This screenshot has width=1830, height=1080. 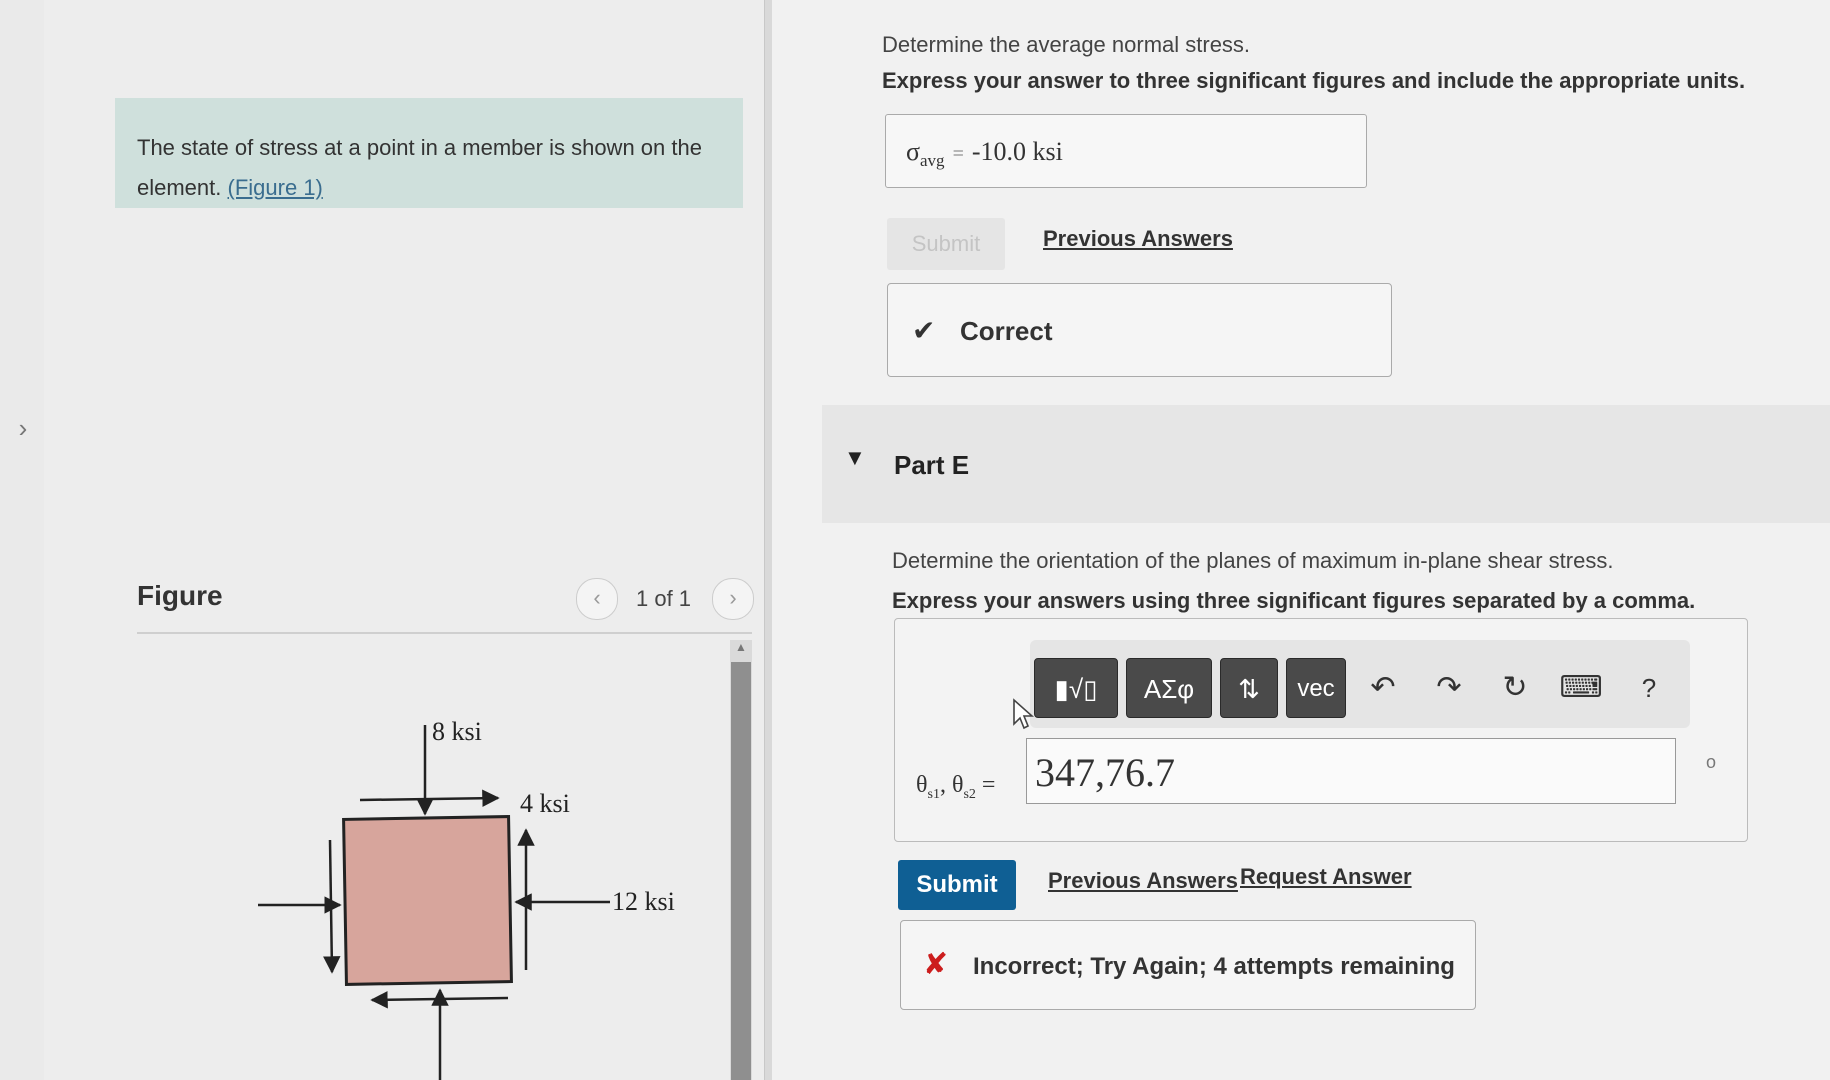 I want to click on theta-variable-label: θs1, θs2 =, so click(x=955, y=787).